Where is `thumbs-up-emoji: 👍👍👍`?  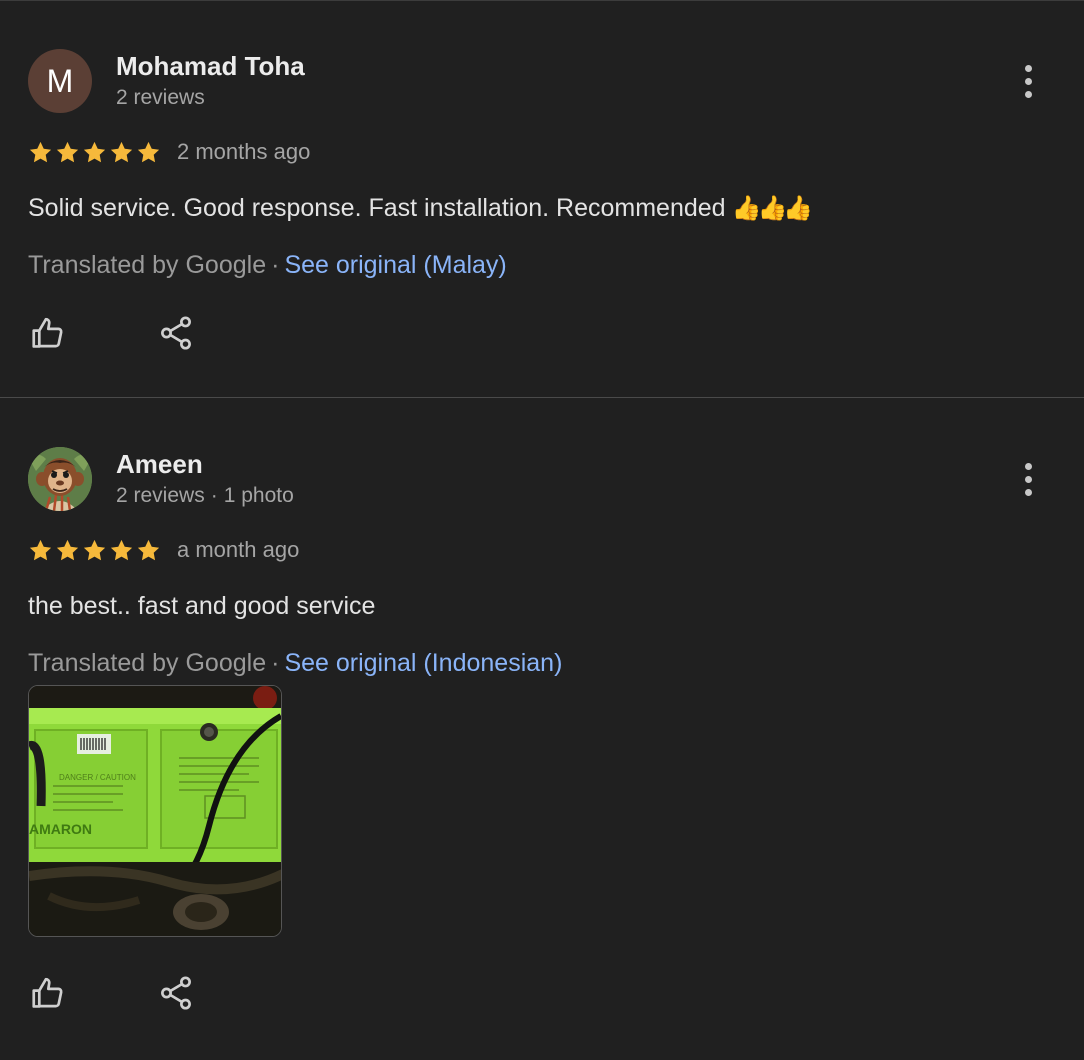 thumbs-up-emoji: 👍👍👍 is located at coordinates (772, 208).